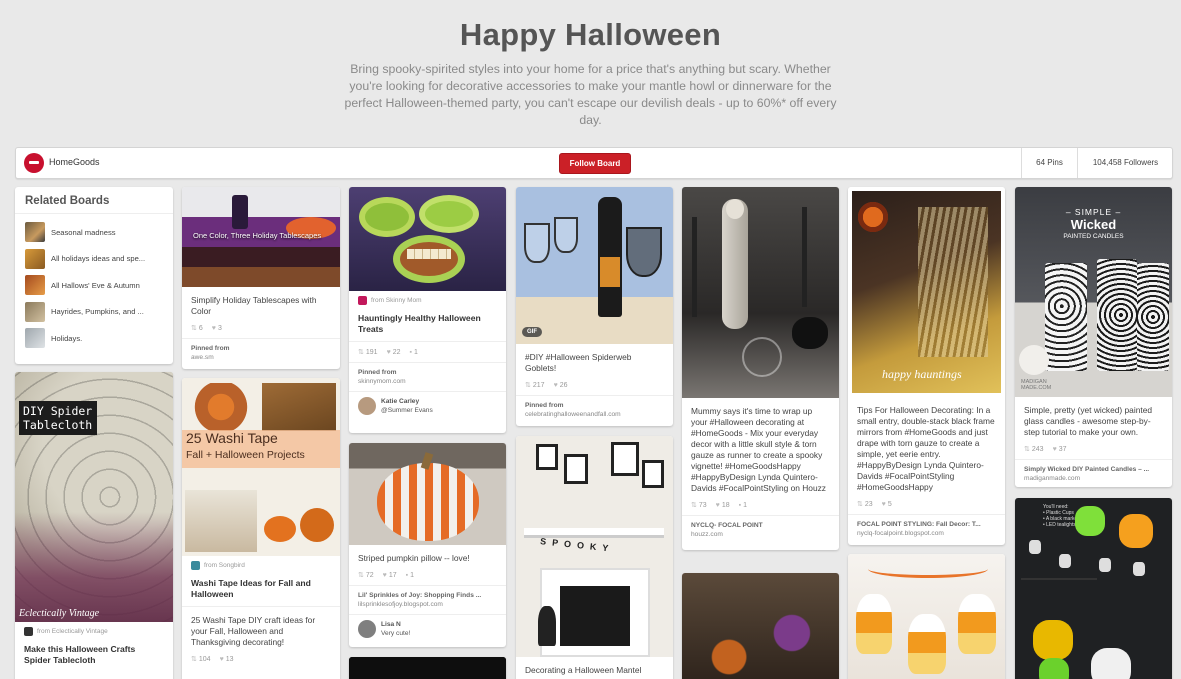 The width and height of the screenshot is (1181, 679). I want to click on heart-icon: ♥, so click(555, 385).